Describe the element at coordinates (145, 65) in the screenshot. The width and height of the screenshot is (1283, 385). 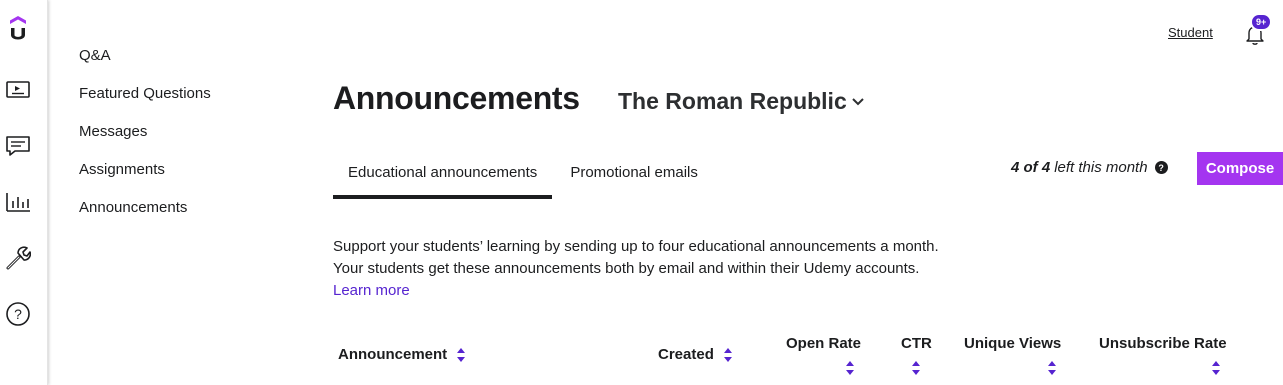
I see `subnav-item-qa: Q&A` at that location.